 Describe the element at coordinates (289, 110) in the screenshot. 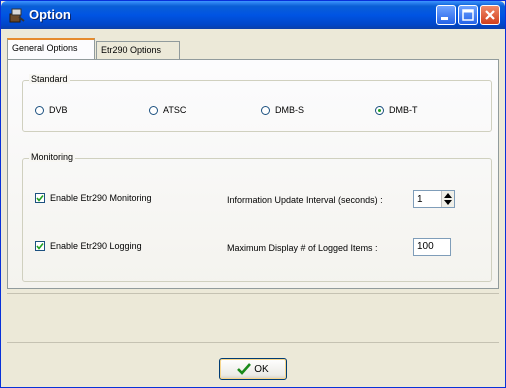

I see `radio-dmb-s-label: DMB-S` at that location.